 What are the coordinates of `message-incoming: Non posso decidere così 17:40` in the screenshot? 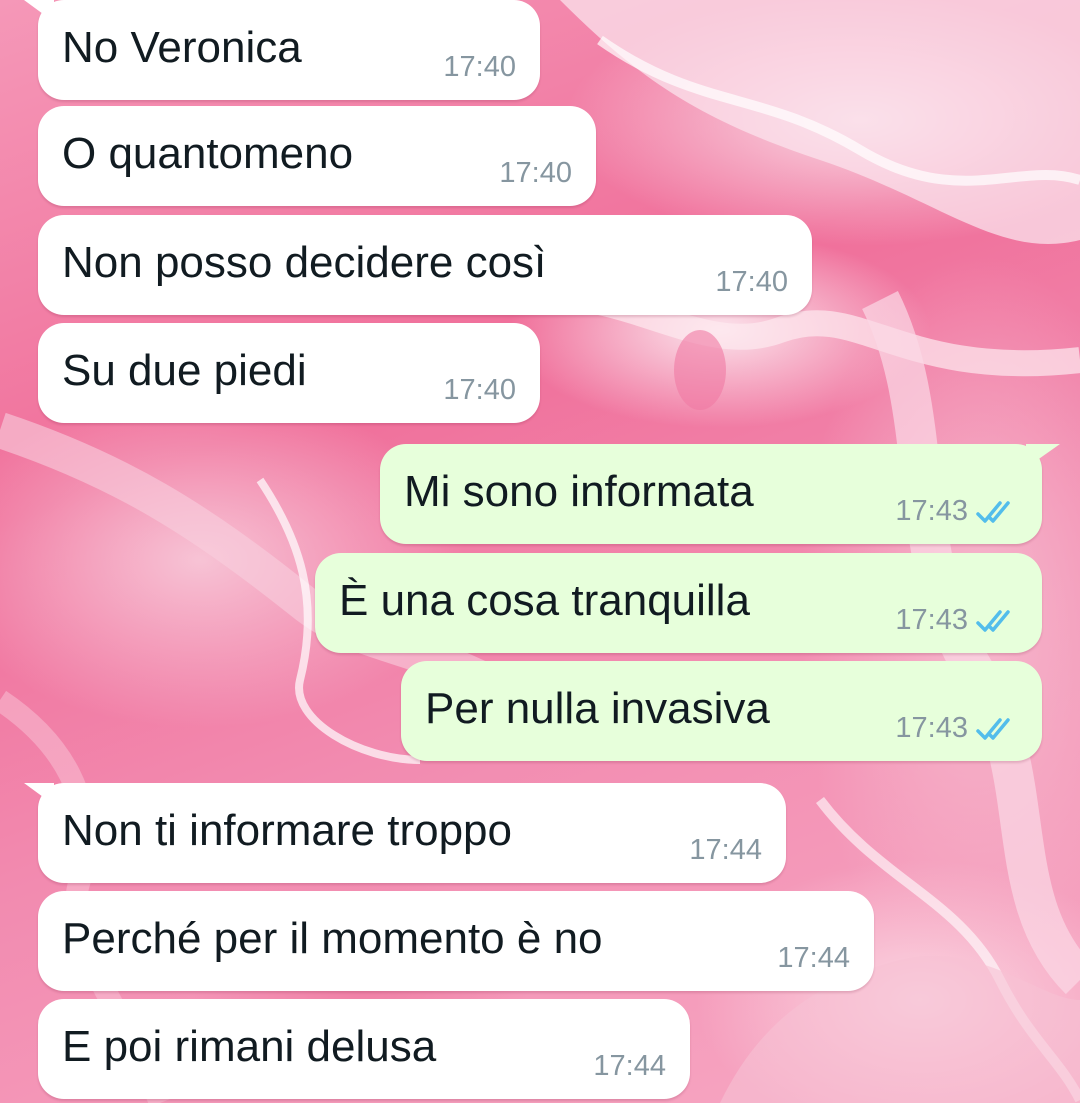 It's located at (425, 265).